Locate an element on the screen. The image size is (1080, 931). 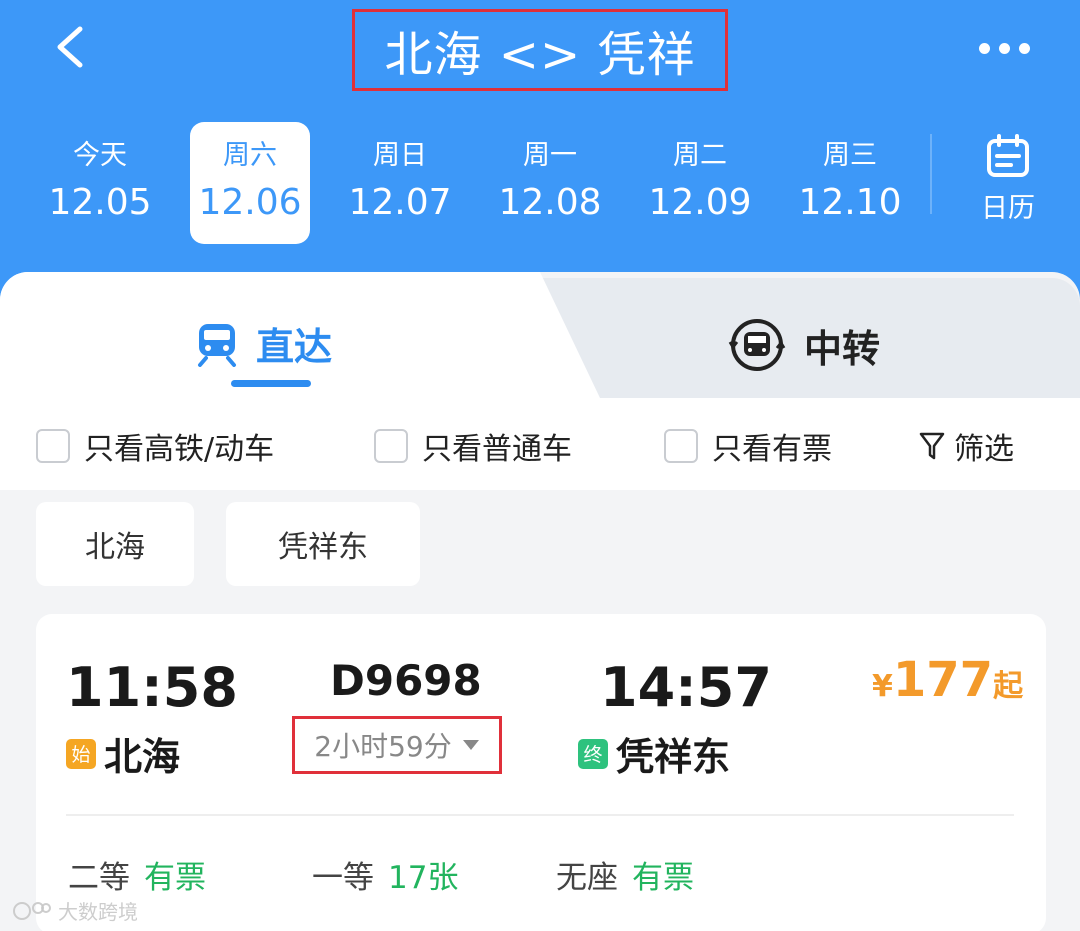
watermark: 大数跨境 is located at coordinates (75, 910).